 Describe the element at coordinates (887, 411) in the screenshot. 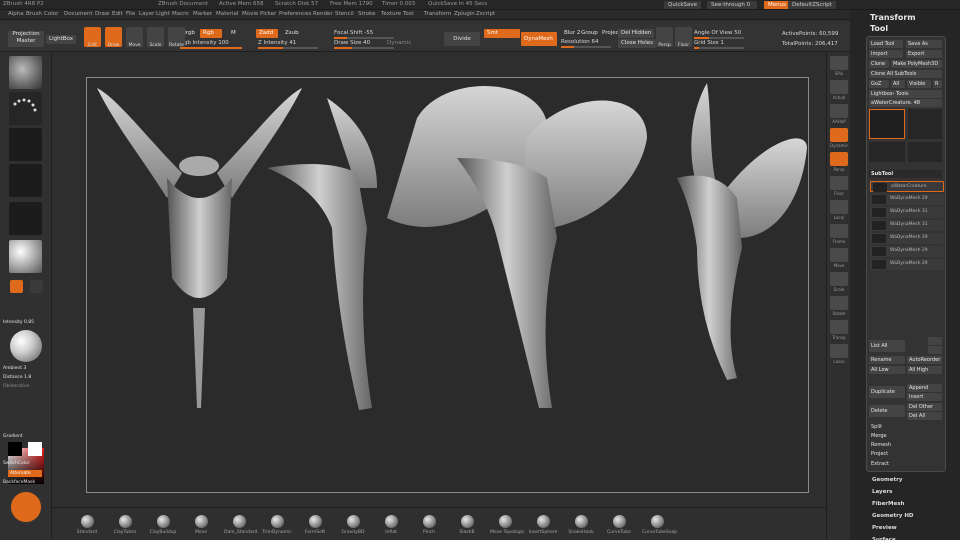

I see `delete-button: Delete` at that location.